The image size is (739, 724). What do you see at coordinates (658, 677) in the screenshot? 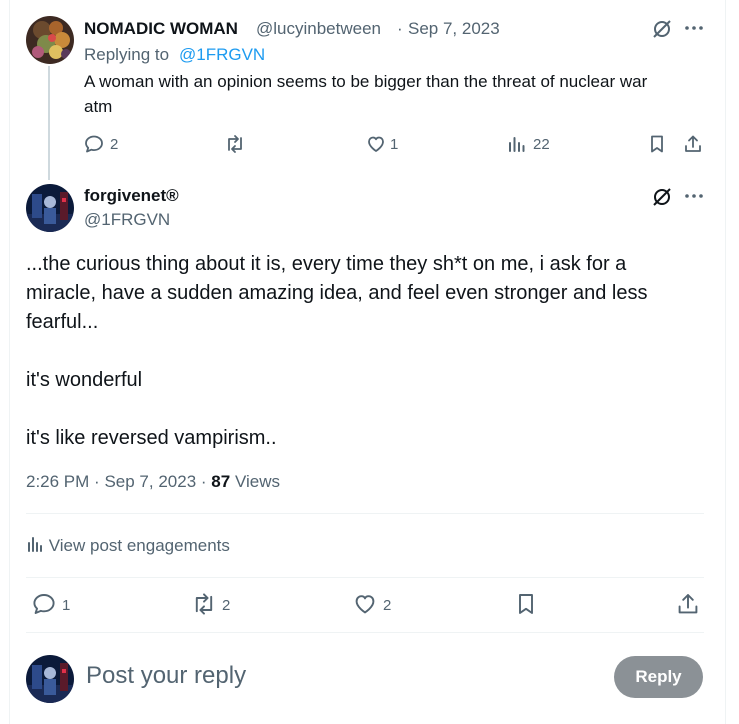
I see `reply-button: Reply` at bounding box center [658, 677].